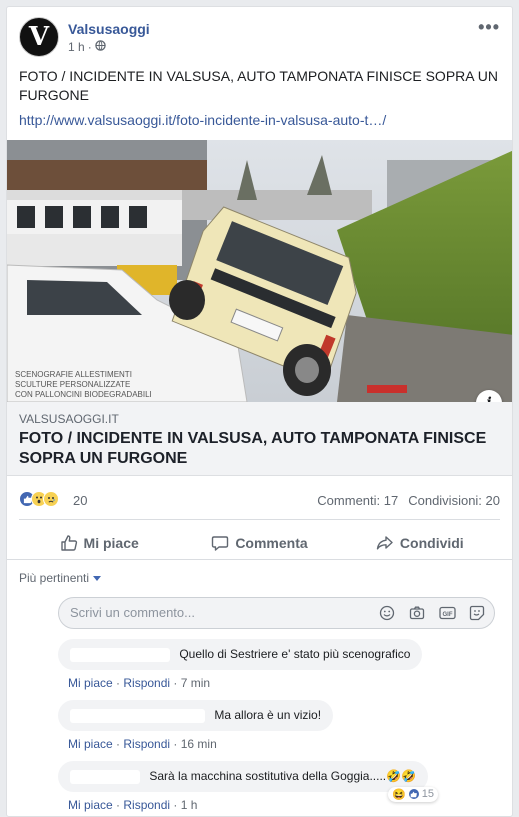 This screenshot has width=519, height=817. What do you see at coordinates (189, 805) in the screenshot?
I see `comment-time: 1 h` at bounding box center [189, 805].